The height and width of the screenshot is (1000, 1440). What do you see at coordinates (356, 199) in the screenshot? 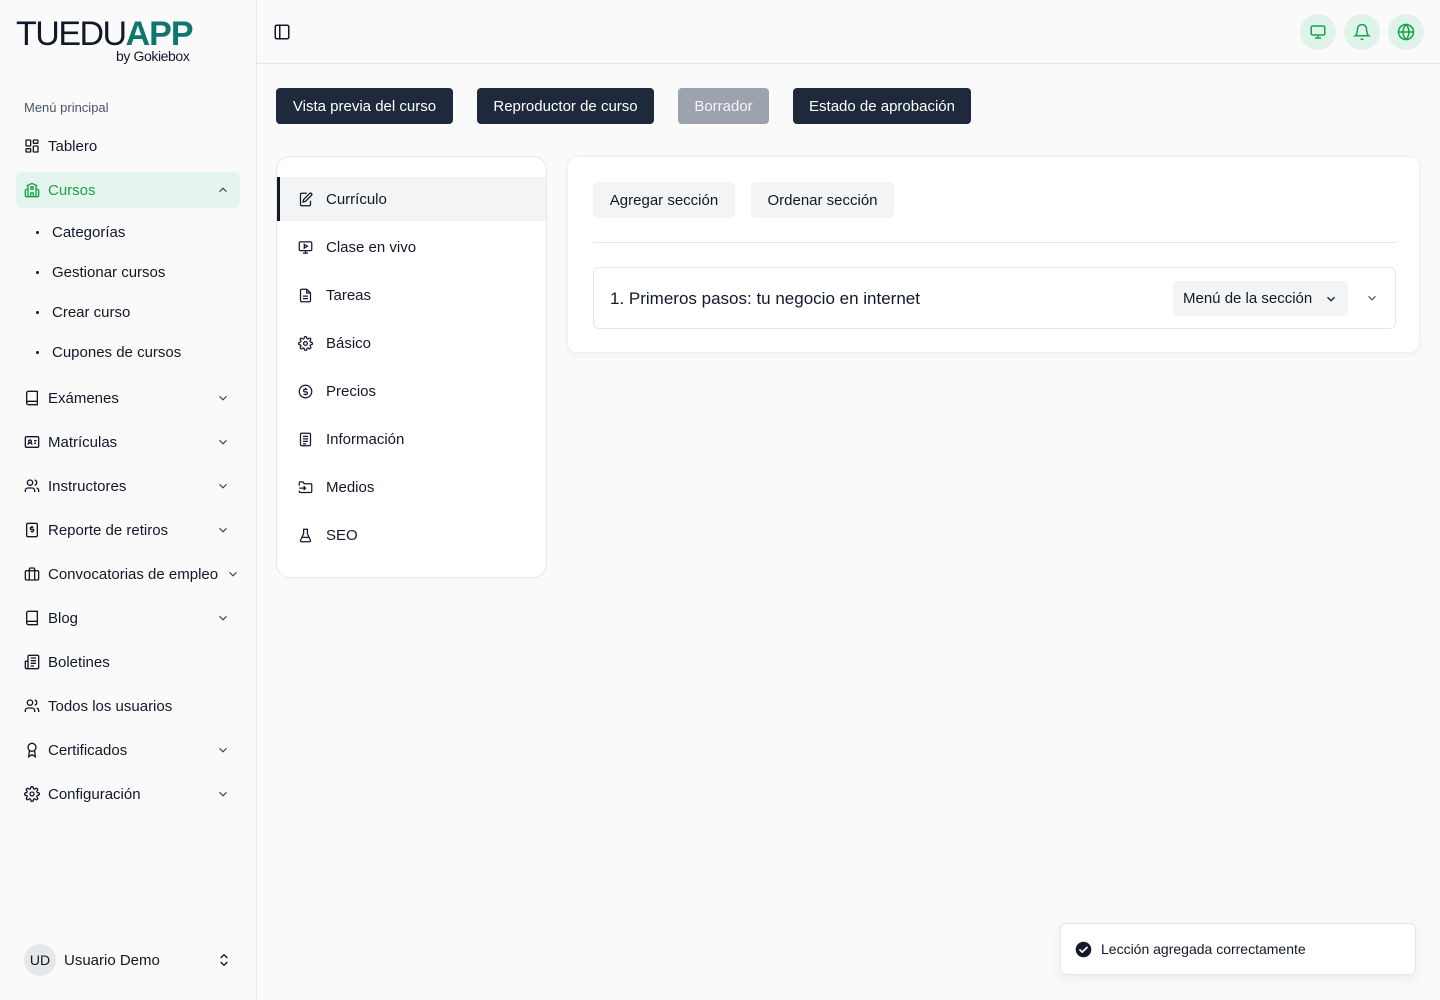
I see `tab-label: Currículo` at bounding box center [356, 199].